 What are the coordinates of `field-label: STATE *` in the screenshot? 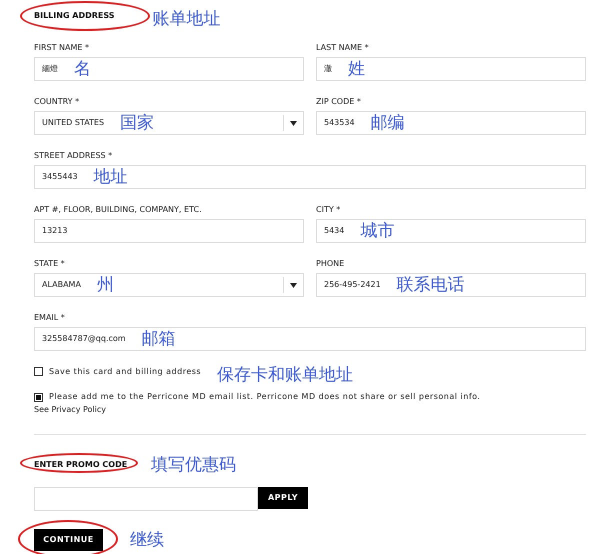 It's located at (50, 264).